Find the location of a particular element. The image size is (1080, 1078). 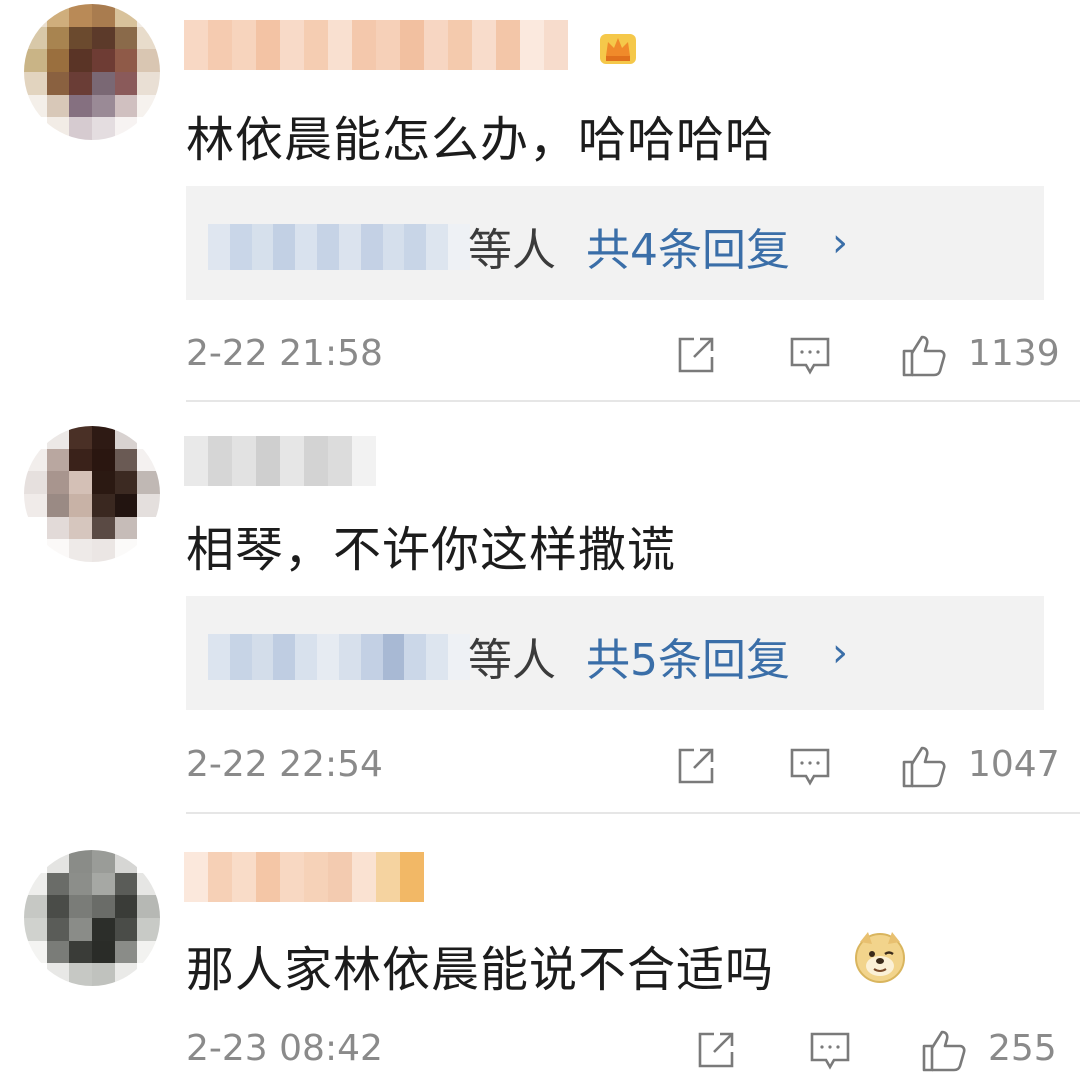

timestamp: 2-22 22:54 is located at coordinates (284, 764).